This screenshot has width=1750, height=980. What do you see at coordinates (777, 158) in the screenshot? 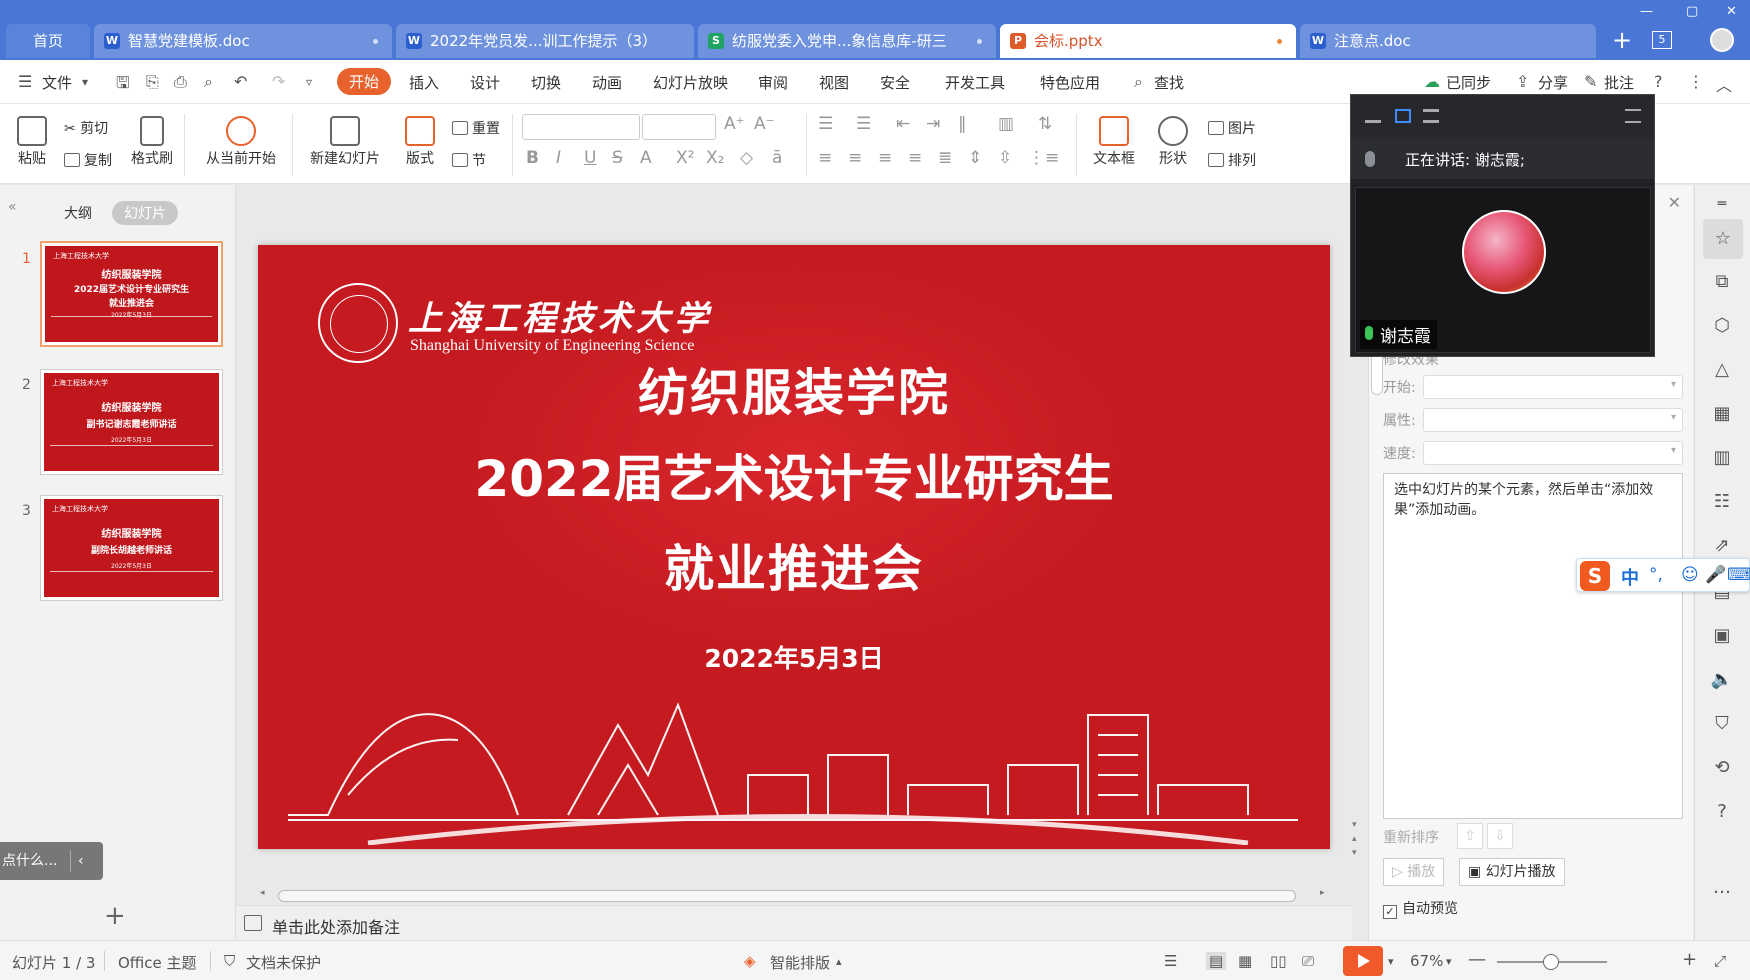
I see `char-spacing-icon: ā` at bounding box center [777, 158].